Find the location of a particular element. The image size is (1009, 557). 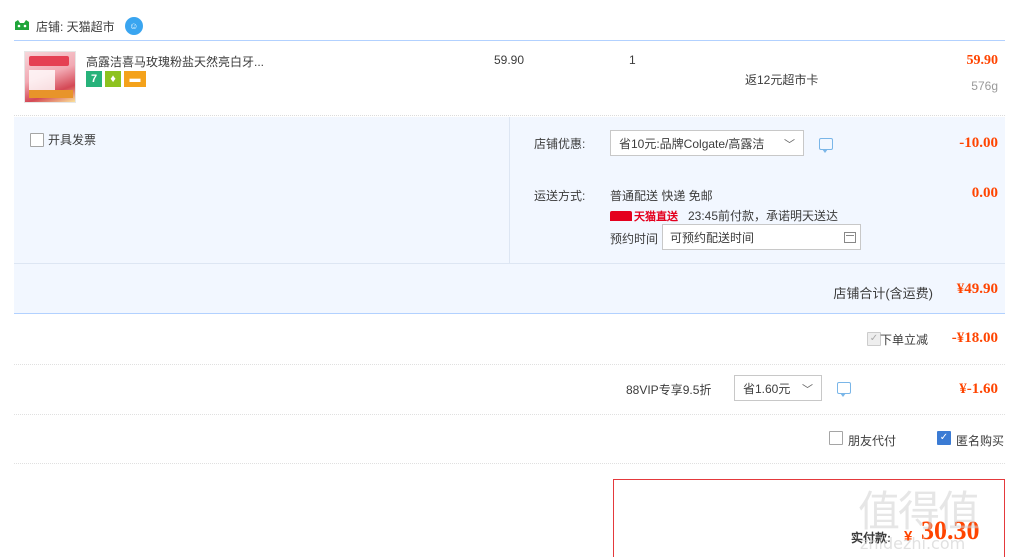

shop-subtotal-label: 店铺合计(含运费) is located at coordinates (883, 293).